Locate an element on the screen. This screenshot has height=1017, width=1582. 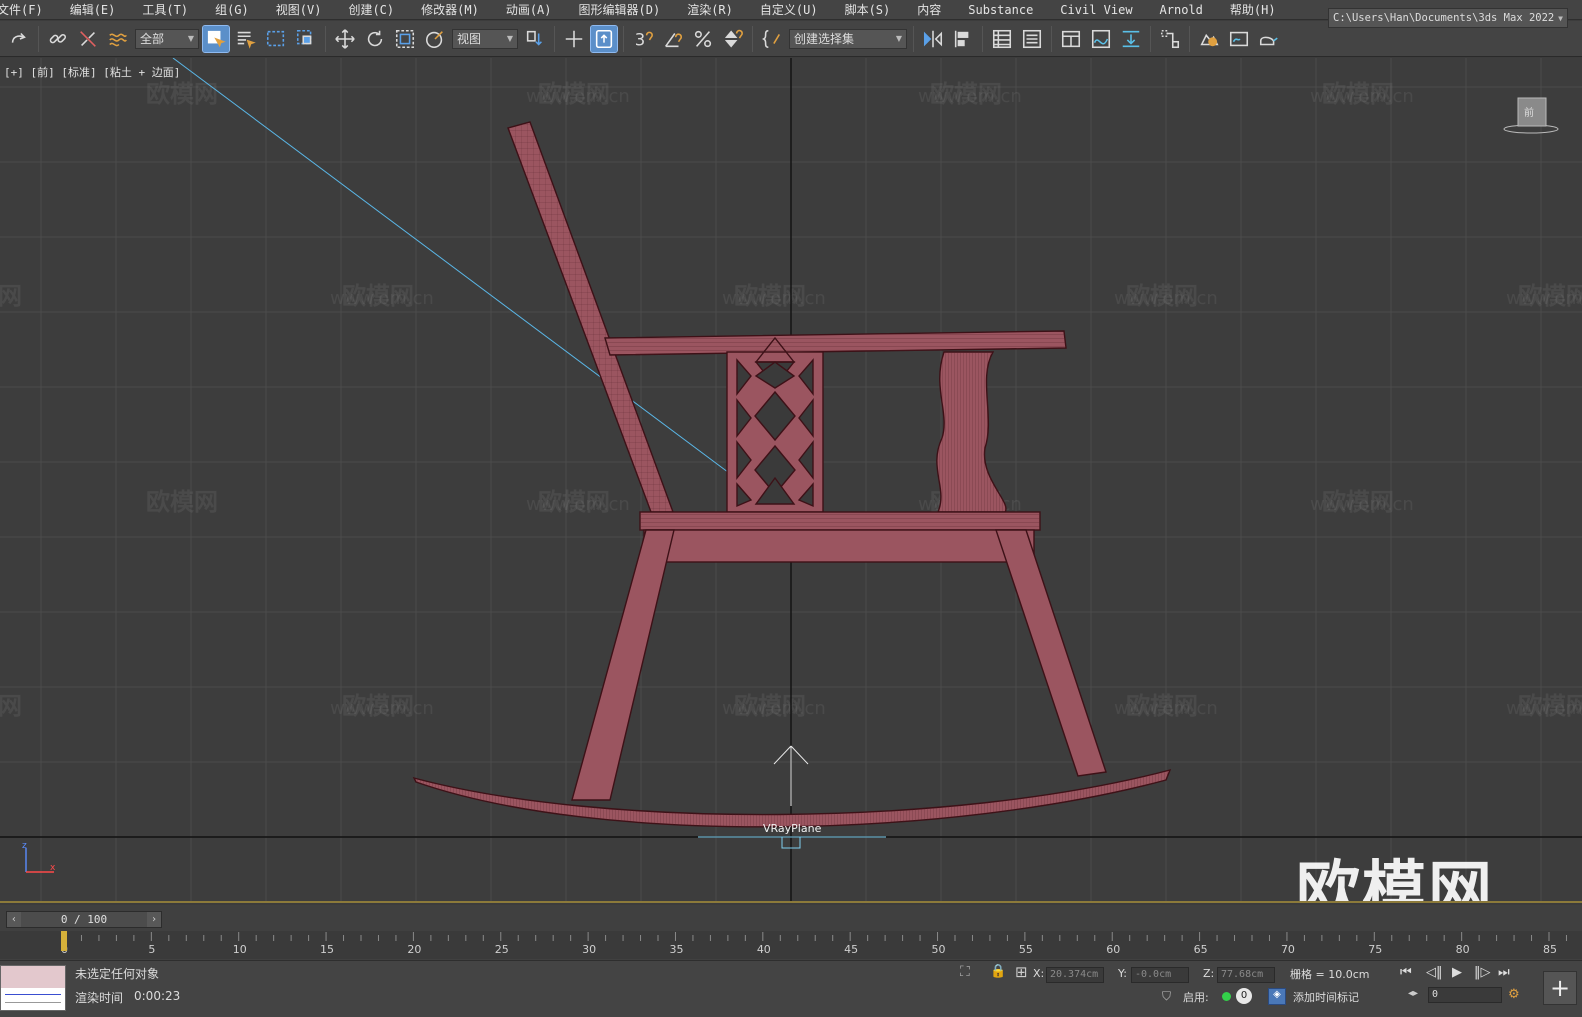
rotate-icon is located at coordinates (375, 39).